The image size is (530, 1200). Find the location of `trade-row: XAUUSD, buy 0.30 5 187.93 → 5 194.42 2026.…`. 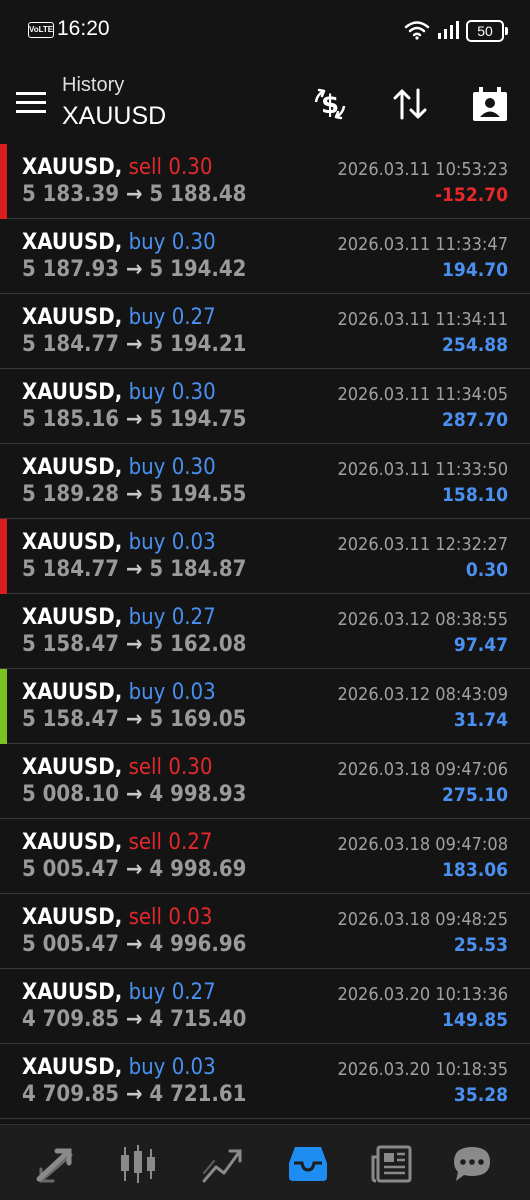

trade-row: XAUUSD, buy 0.30 5 187.93 → 5 194.42 2026.… is located at coordinates (265, 256).